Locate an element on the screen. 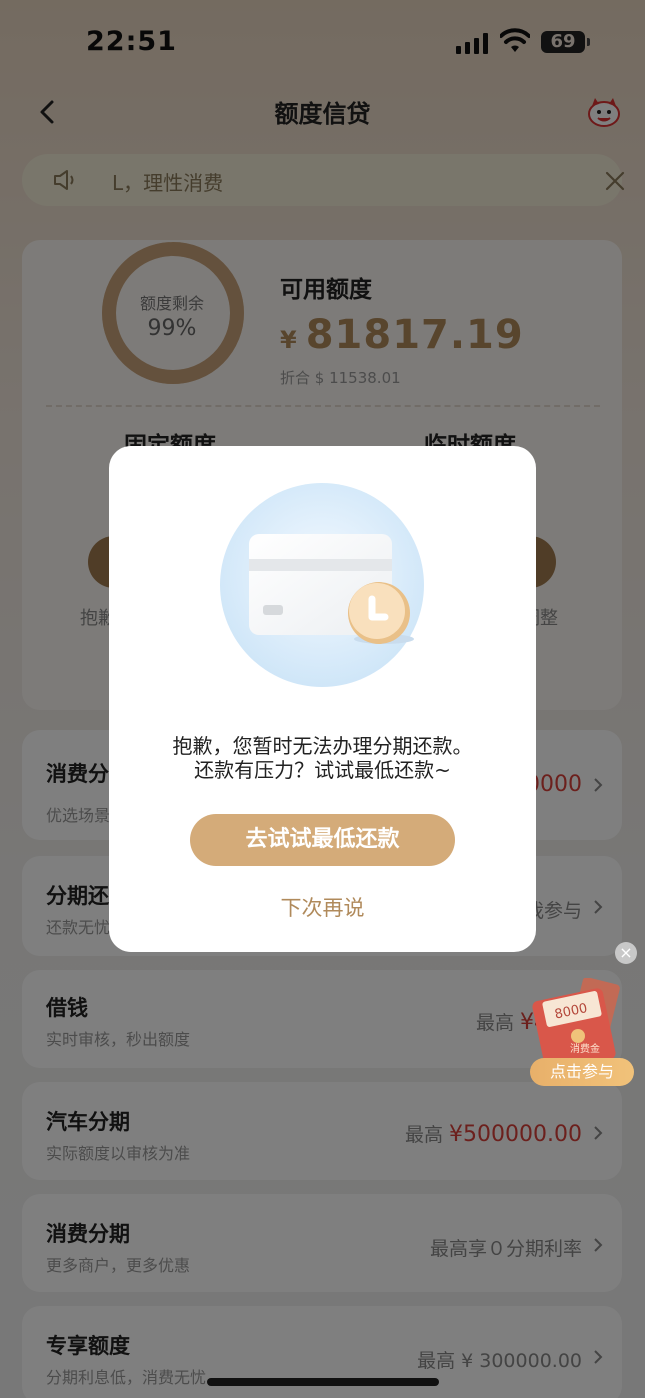 The height and width of the screenshot is (1398, 645). home-indicator is located at coordinates (323, 1382).